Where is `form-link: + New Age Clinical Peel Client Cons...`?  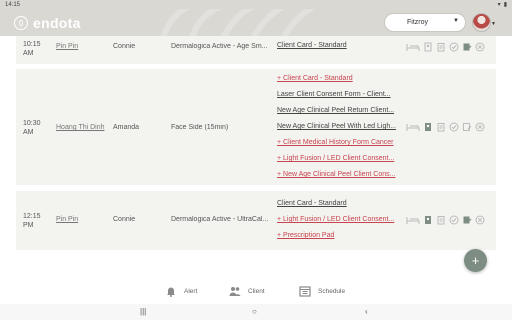 form-link: + New Age Clinical Peel Client Cons... is located at coordinates (339, 175).